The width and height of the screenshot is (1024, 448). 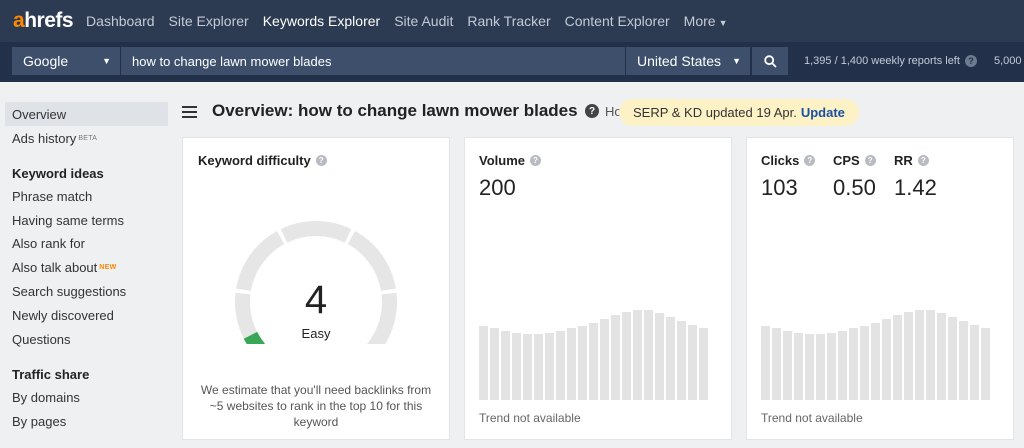 I want to click on sidebar-item-by-pages: By pages, so click(x=86, y=421).